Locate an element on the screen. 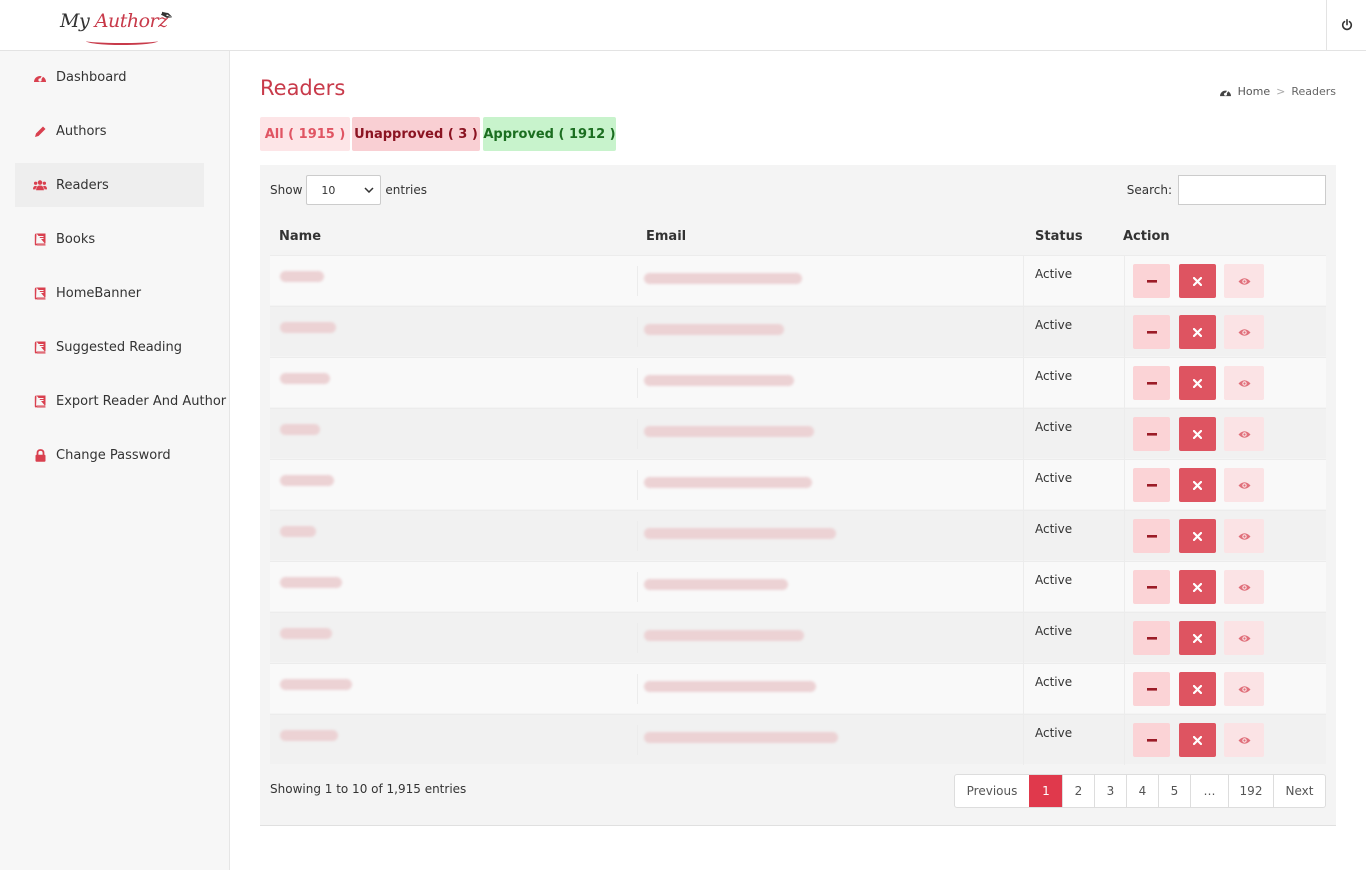 This screenshot has height=870, width=1366. show-label: Show is located at coordinates (286, 190).